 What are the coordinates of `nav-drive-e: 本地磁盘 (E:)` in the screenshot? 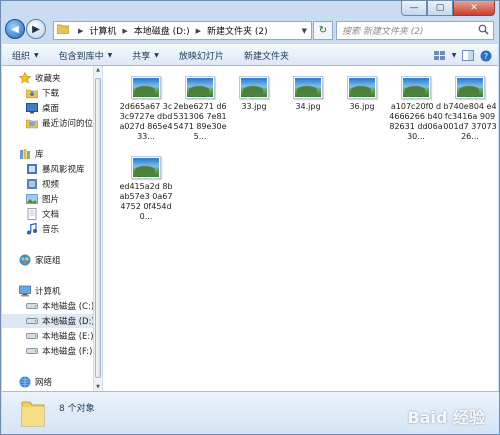 It's located at (60, 336).